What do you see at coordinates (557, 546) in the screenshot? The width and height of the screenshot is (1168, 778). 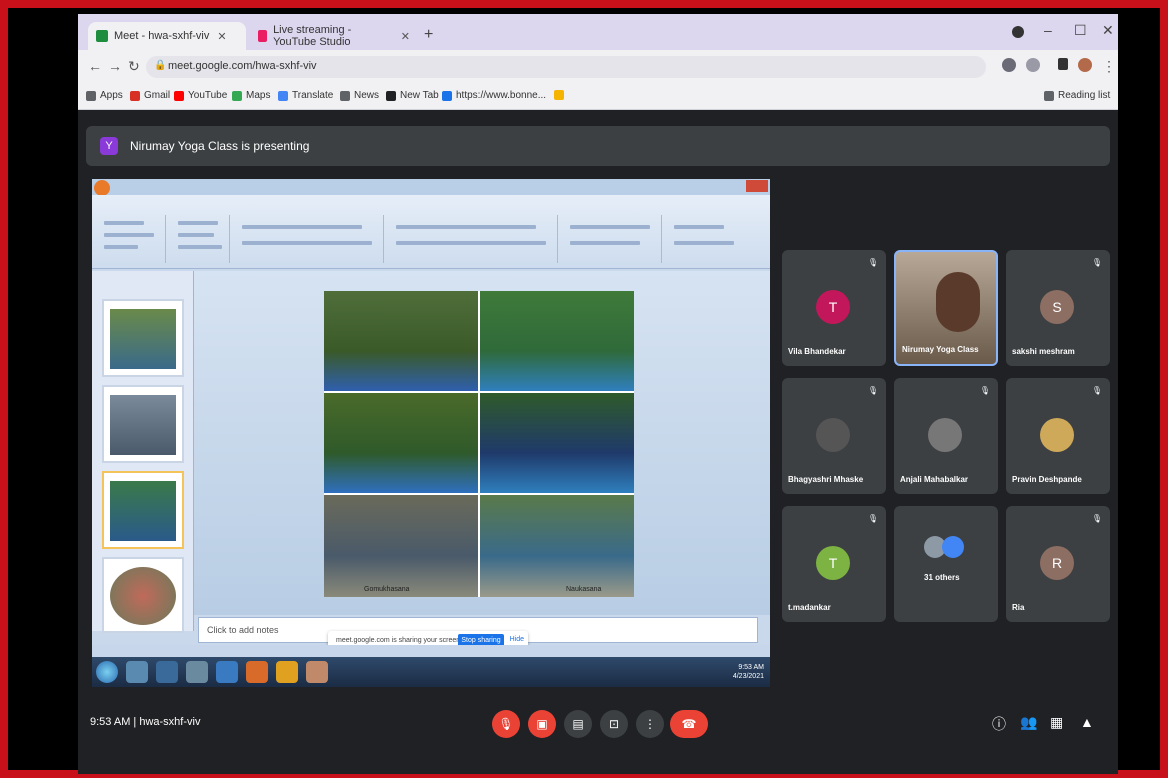 I see `yoga-photo: Naukasana` at bounding box center [557, 546].